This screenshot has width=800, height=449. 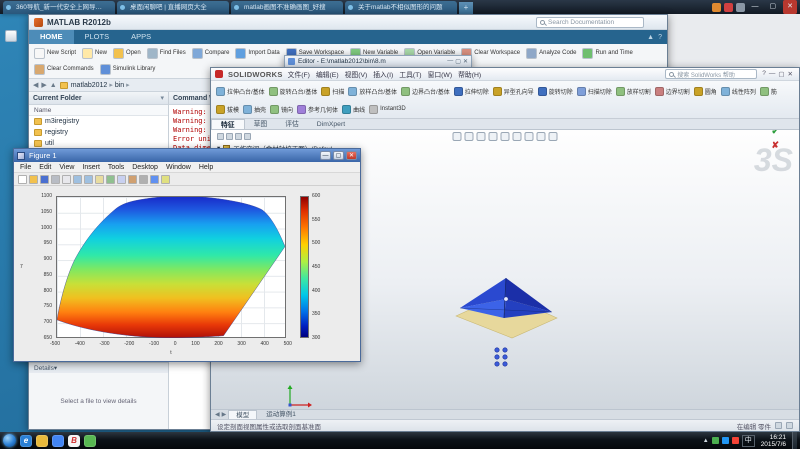 What do you see at coordinates (281, 414) in the screenshot?
I see `motion-study-tab: 运动算例1` at bounding box center [281, 414].